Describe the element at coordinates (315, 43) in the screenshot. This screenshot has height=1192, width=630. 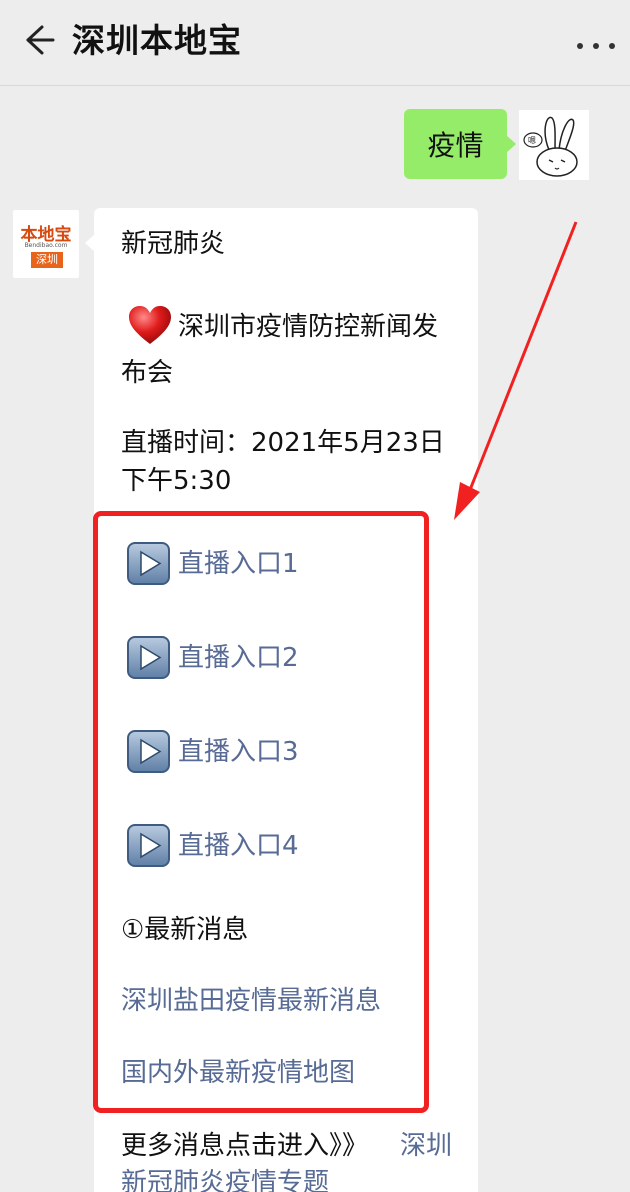
I see `top-bar: 深圳本地宝` at that location.